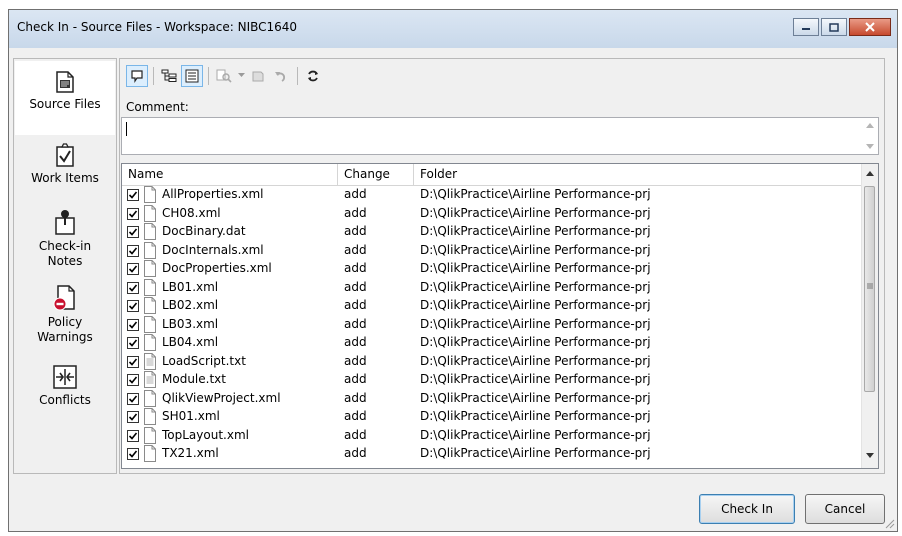  What do you see at coordinates (65, 98) in the screenshot?
I see `nav-item-source-files: Source Files` at bounding box center [65, 98].